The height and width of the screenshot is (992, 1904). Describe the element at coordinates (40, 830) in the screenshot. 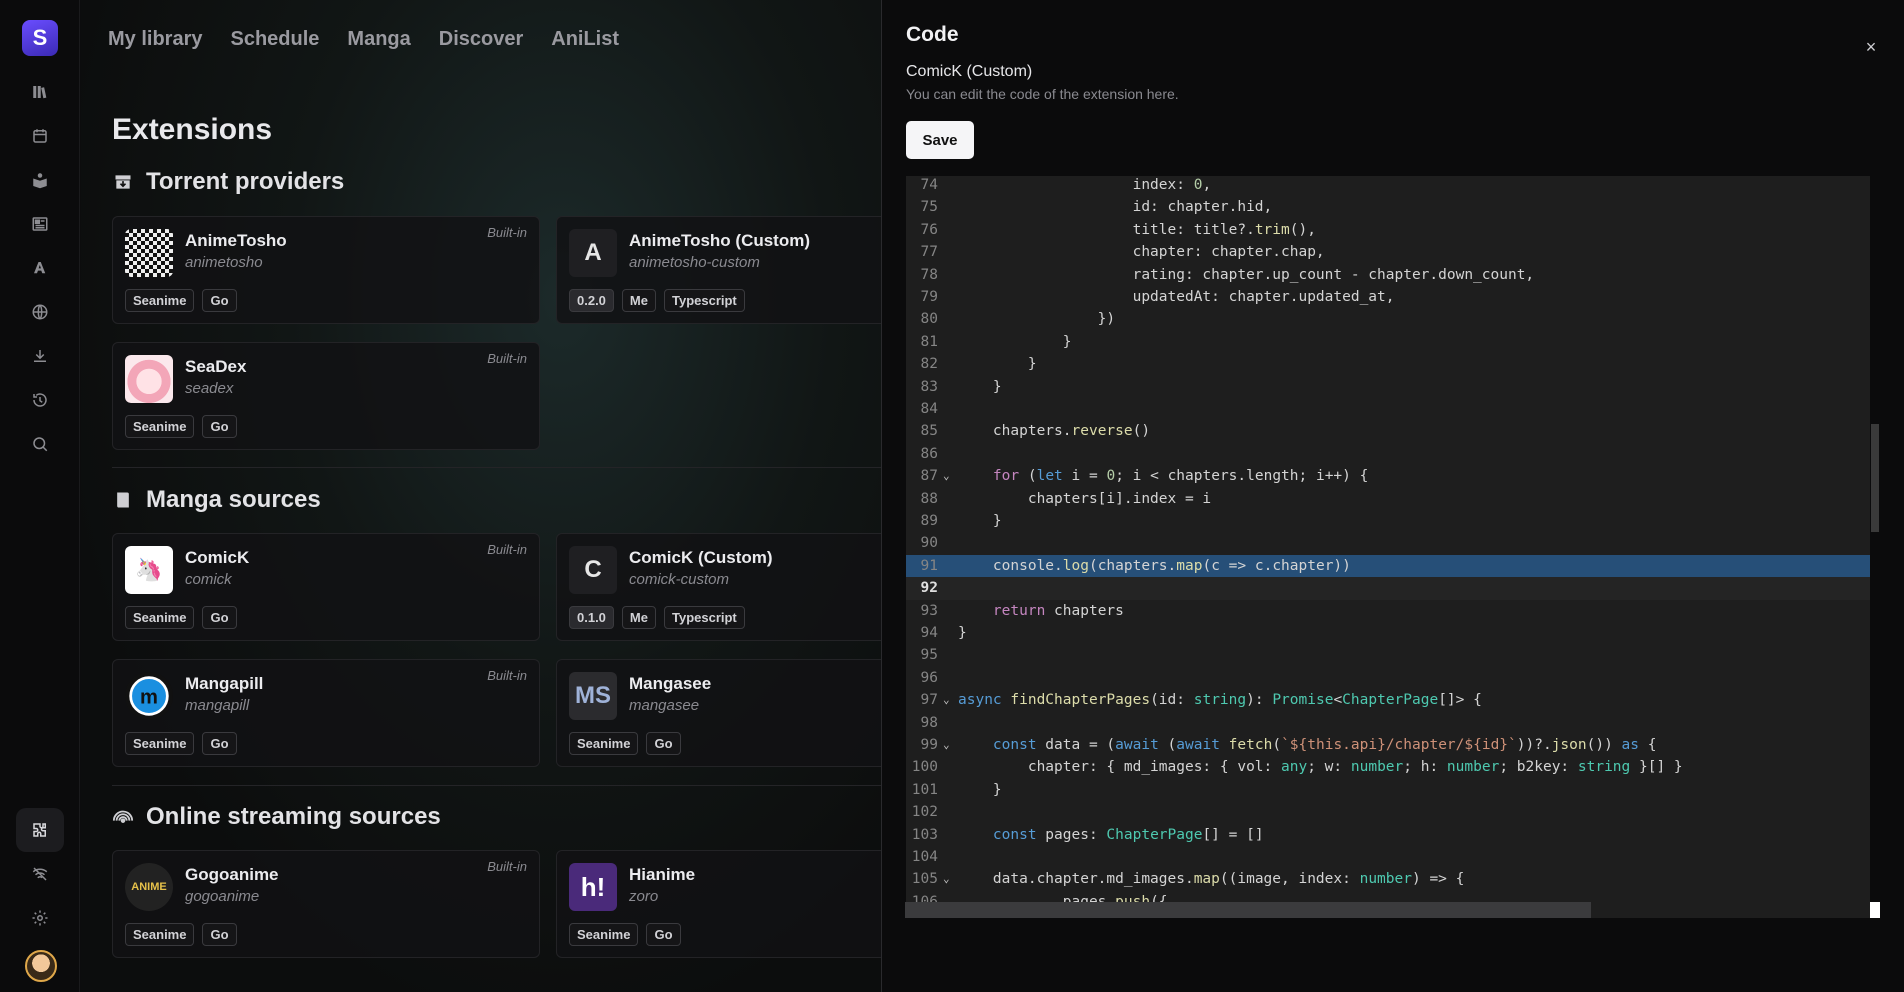

I see `extensions-icon` at that location.